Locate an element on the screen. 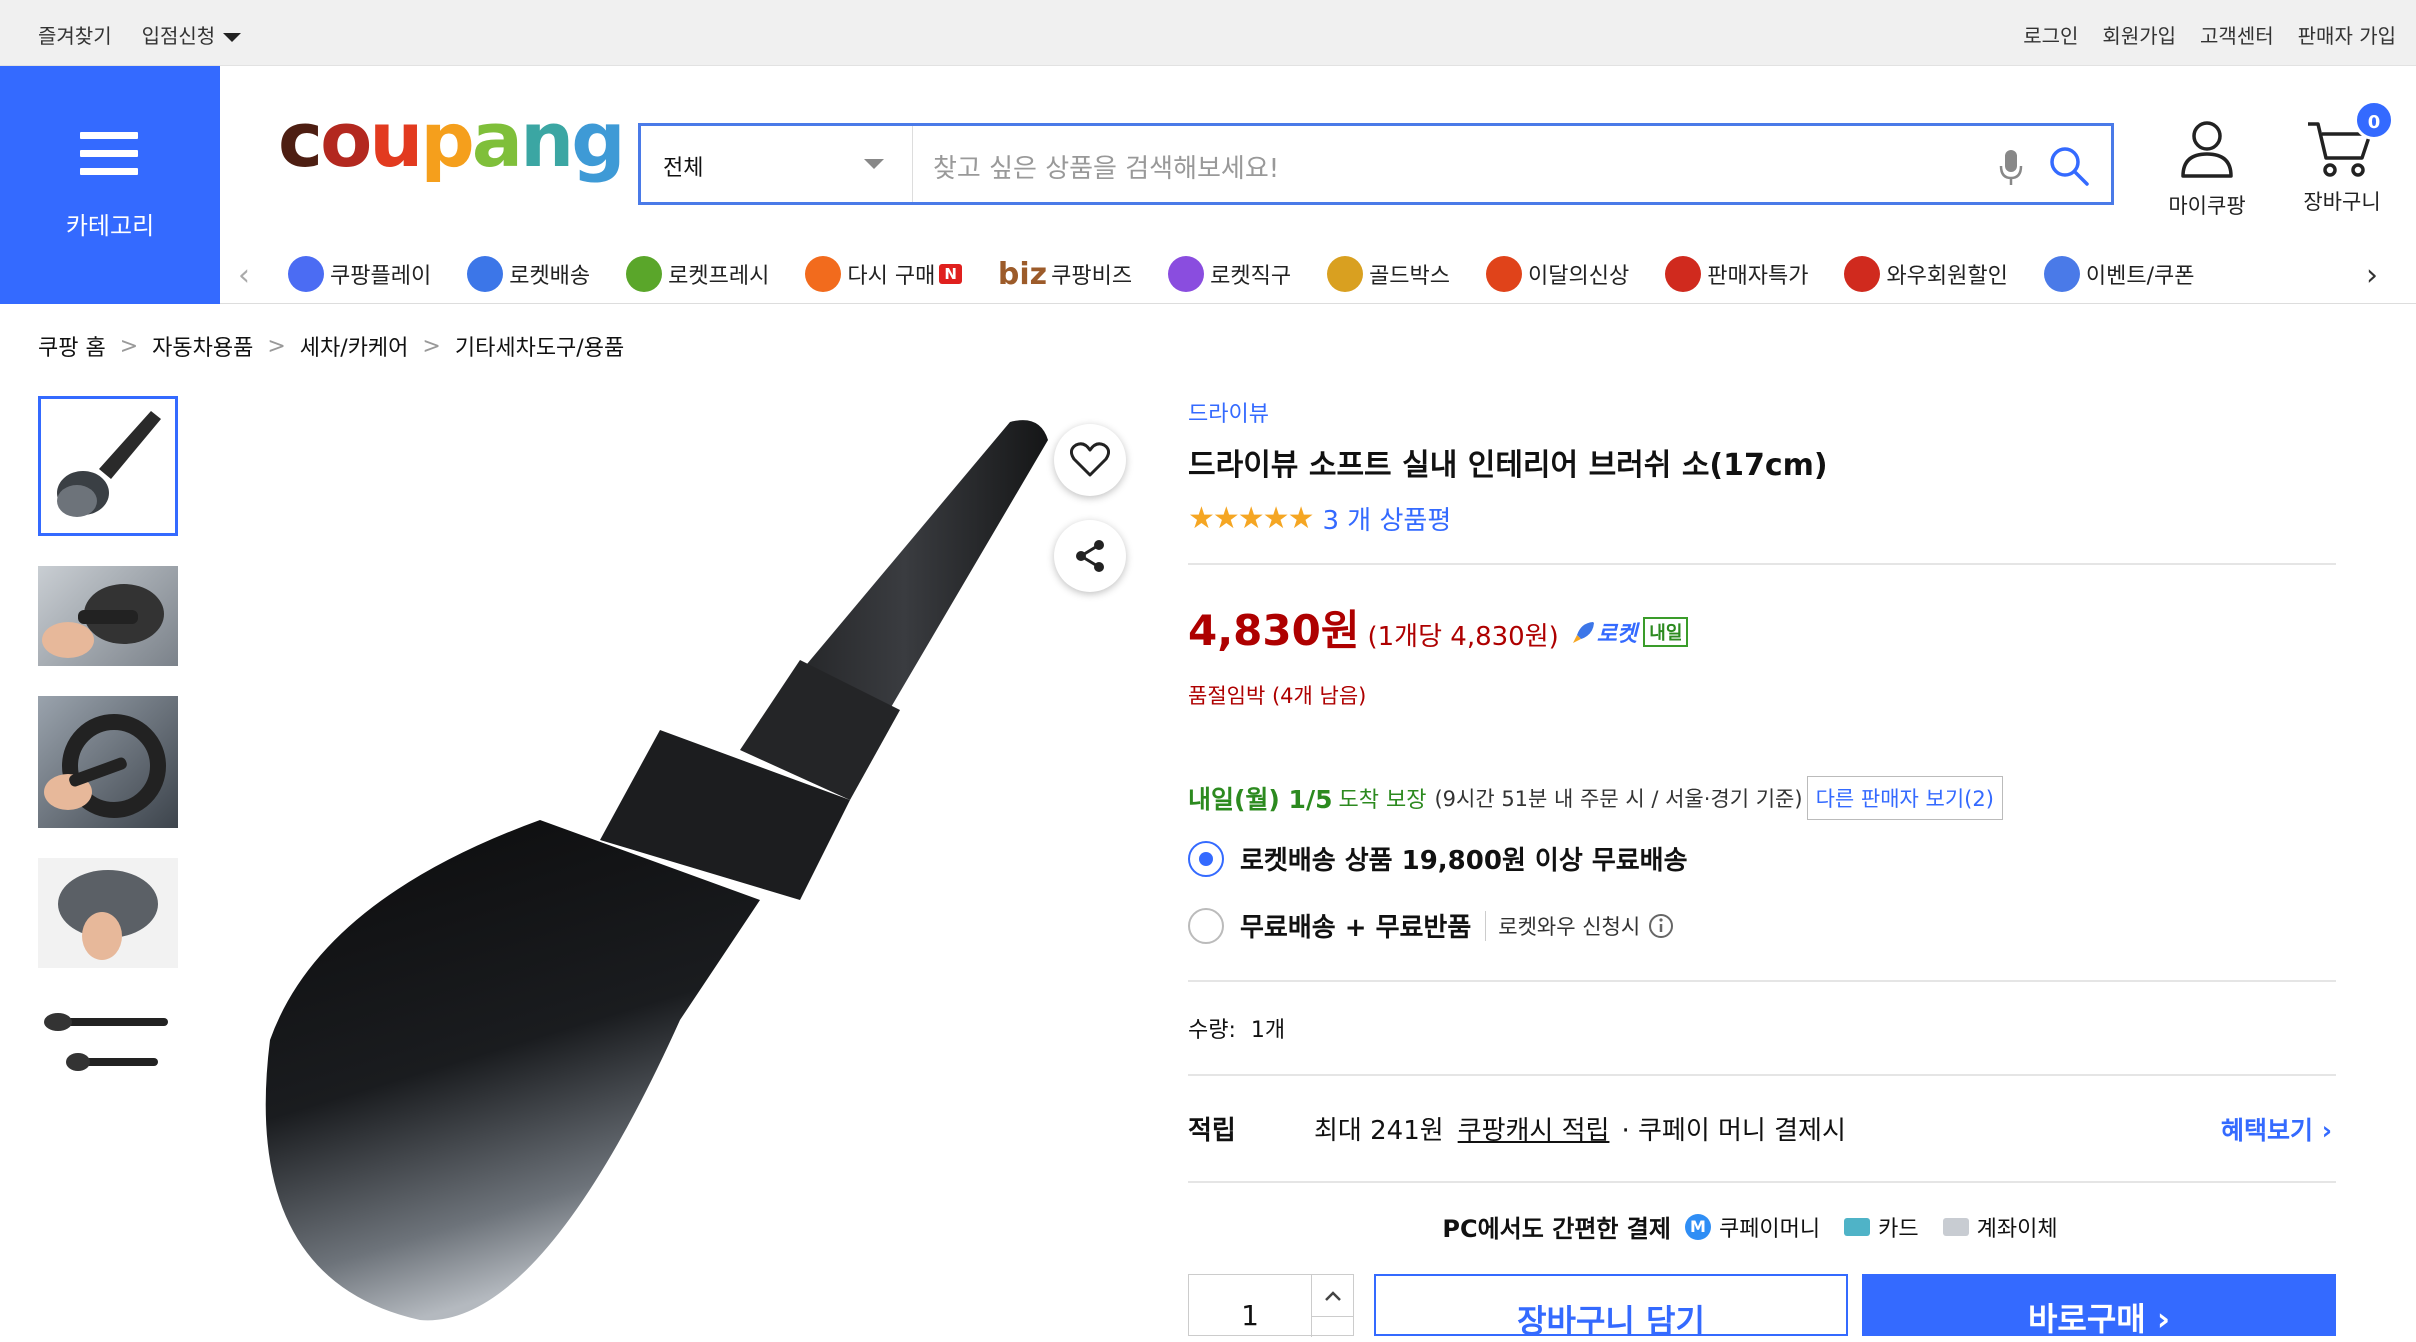 The height and width of the screenshot is (1342, 2416). seller-apply-menu: 입점신청 is located at coordinates (192, 34).